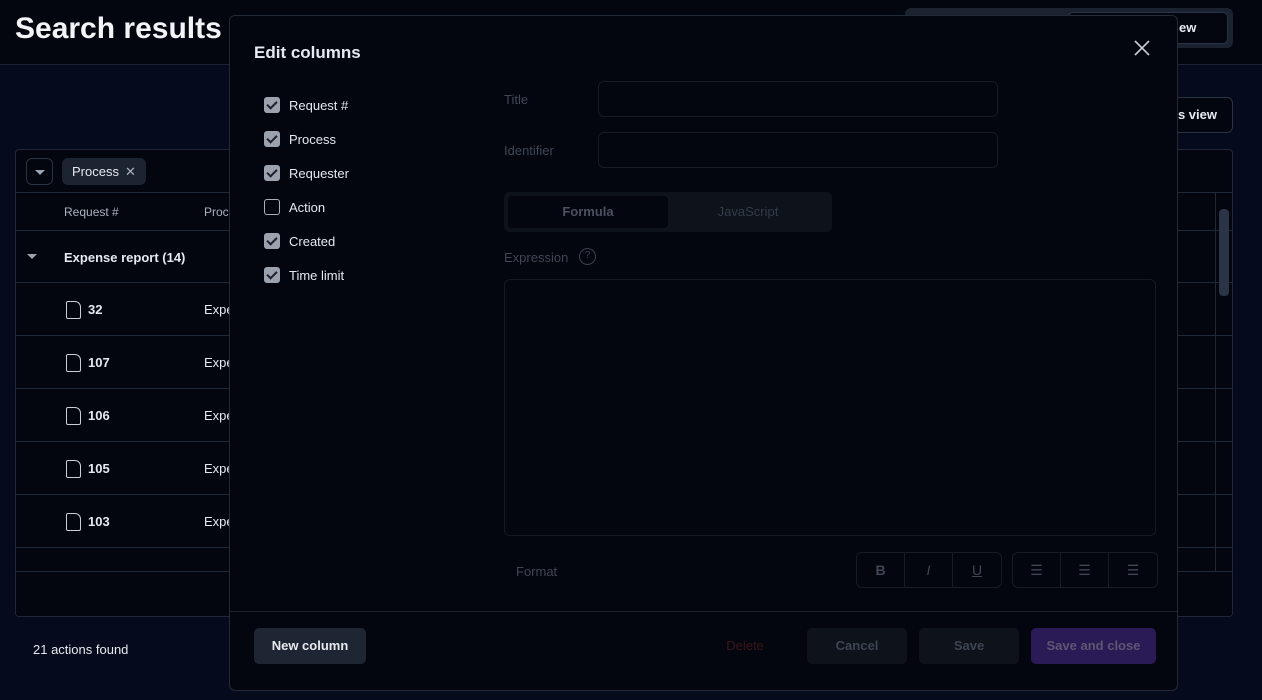 The width and height of the screenshot is (1262, 700). What do you see at coordinates (32, 259) in the screenshot?
I see `caret-down-icon` at bounding box center [32, 259].